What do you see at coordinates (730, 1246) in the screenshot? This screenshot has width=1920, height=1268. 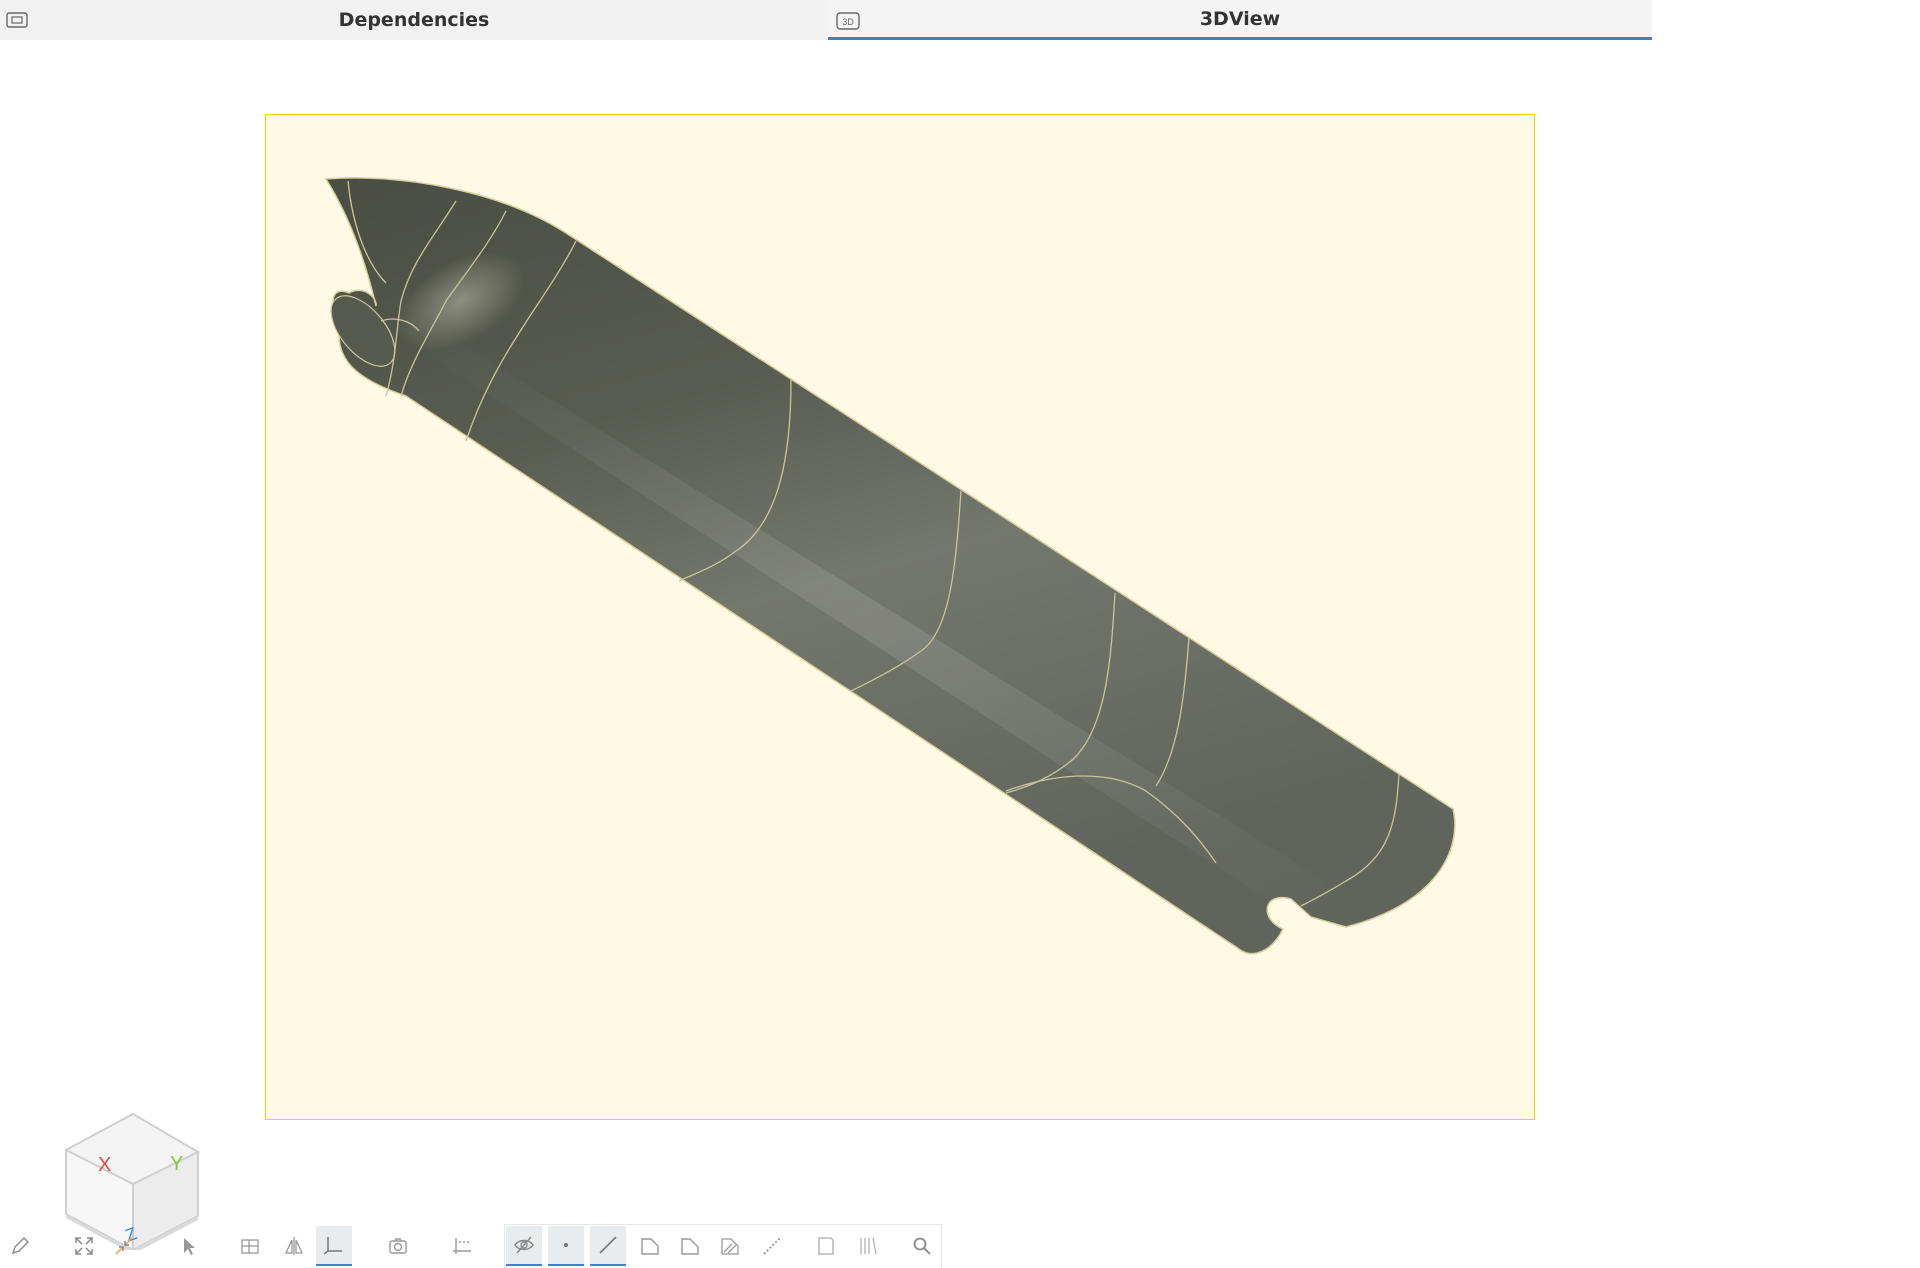 I see `face-hatched-icon` at bounding box center [730, 1246].